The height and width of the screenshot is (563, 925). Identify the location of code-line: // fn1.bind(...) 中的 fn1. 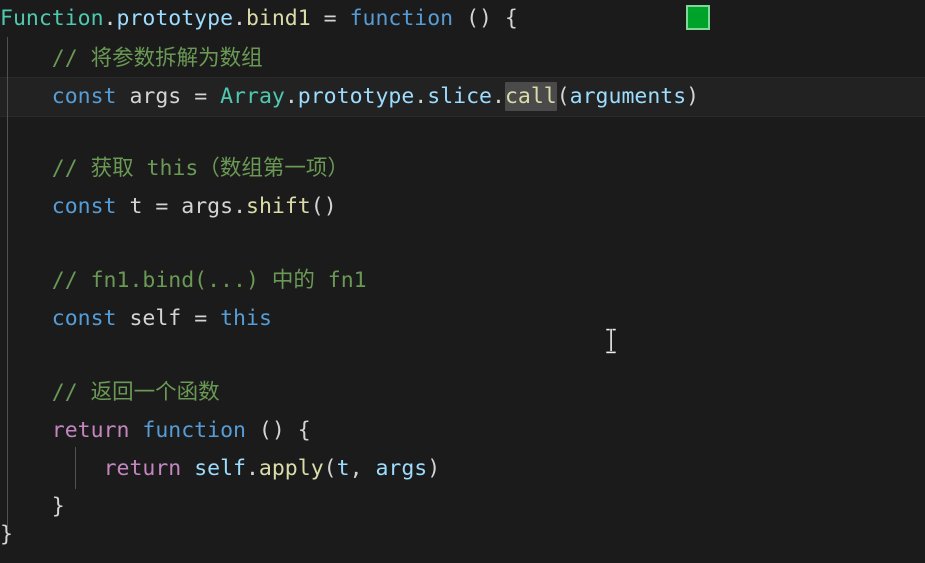
(462, 281).